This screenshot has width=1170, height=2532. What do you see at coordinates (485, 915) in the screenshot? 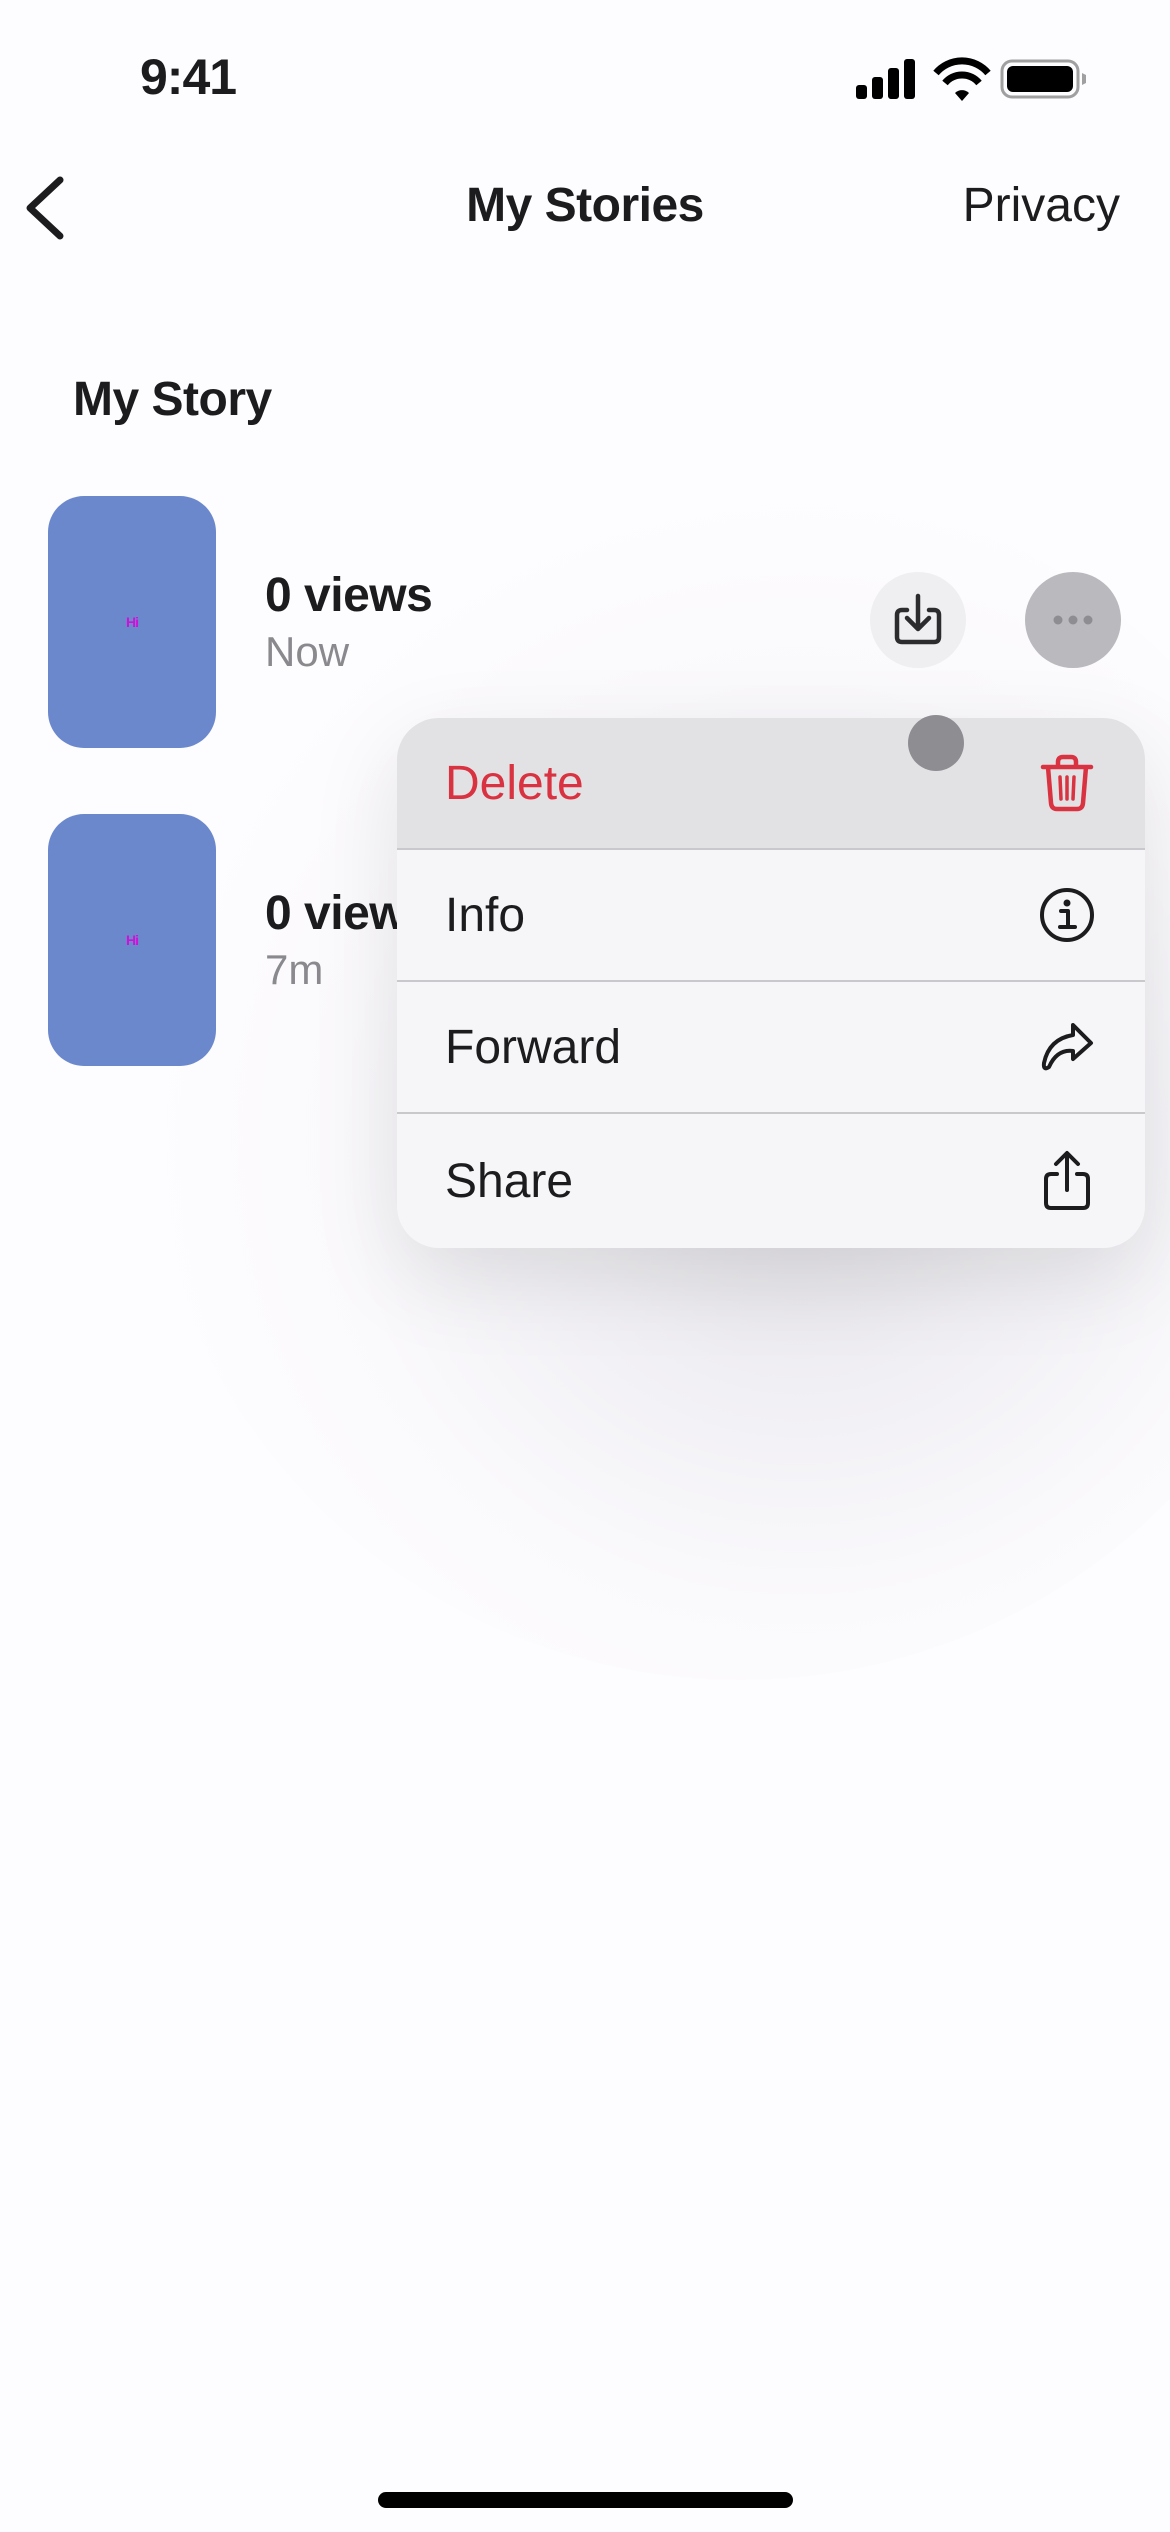
I see `menu-item-label: Info` at bounding box center [485, 915].